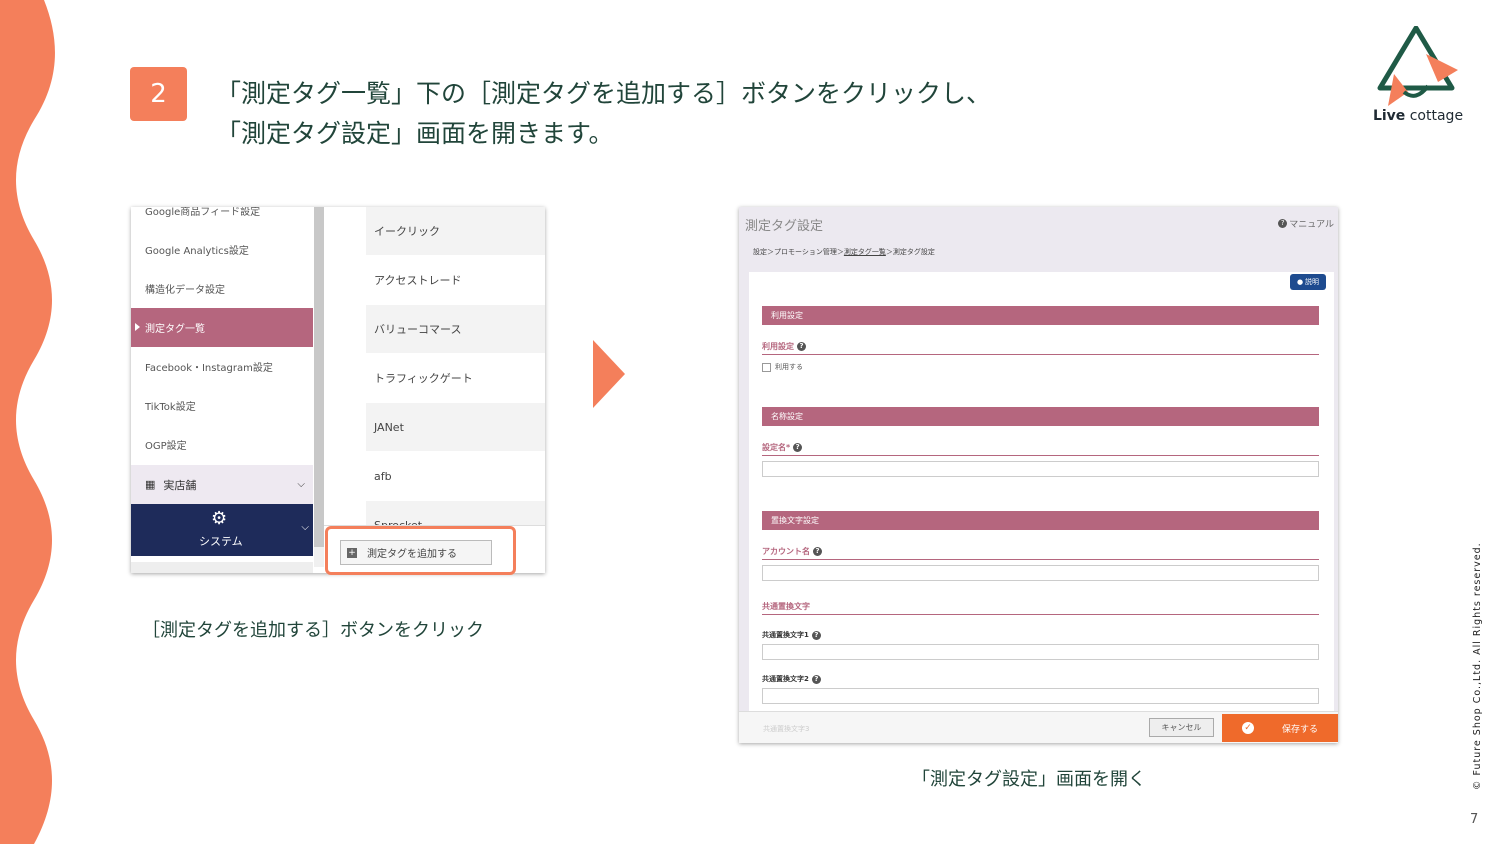 The width and height of the screenshot is (1500, 844). What do you see at coordinates (455, 280) in the screenshot?
I see `list-item: アクセストレード` at bounding box center [455, 280].